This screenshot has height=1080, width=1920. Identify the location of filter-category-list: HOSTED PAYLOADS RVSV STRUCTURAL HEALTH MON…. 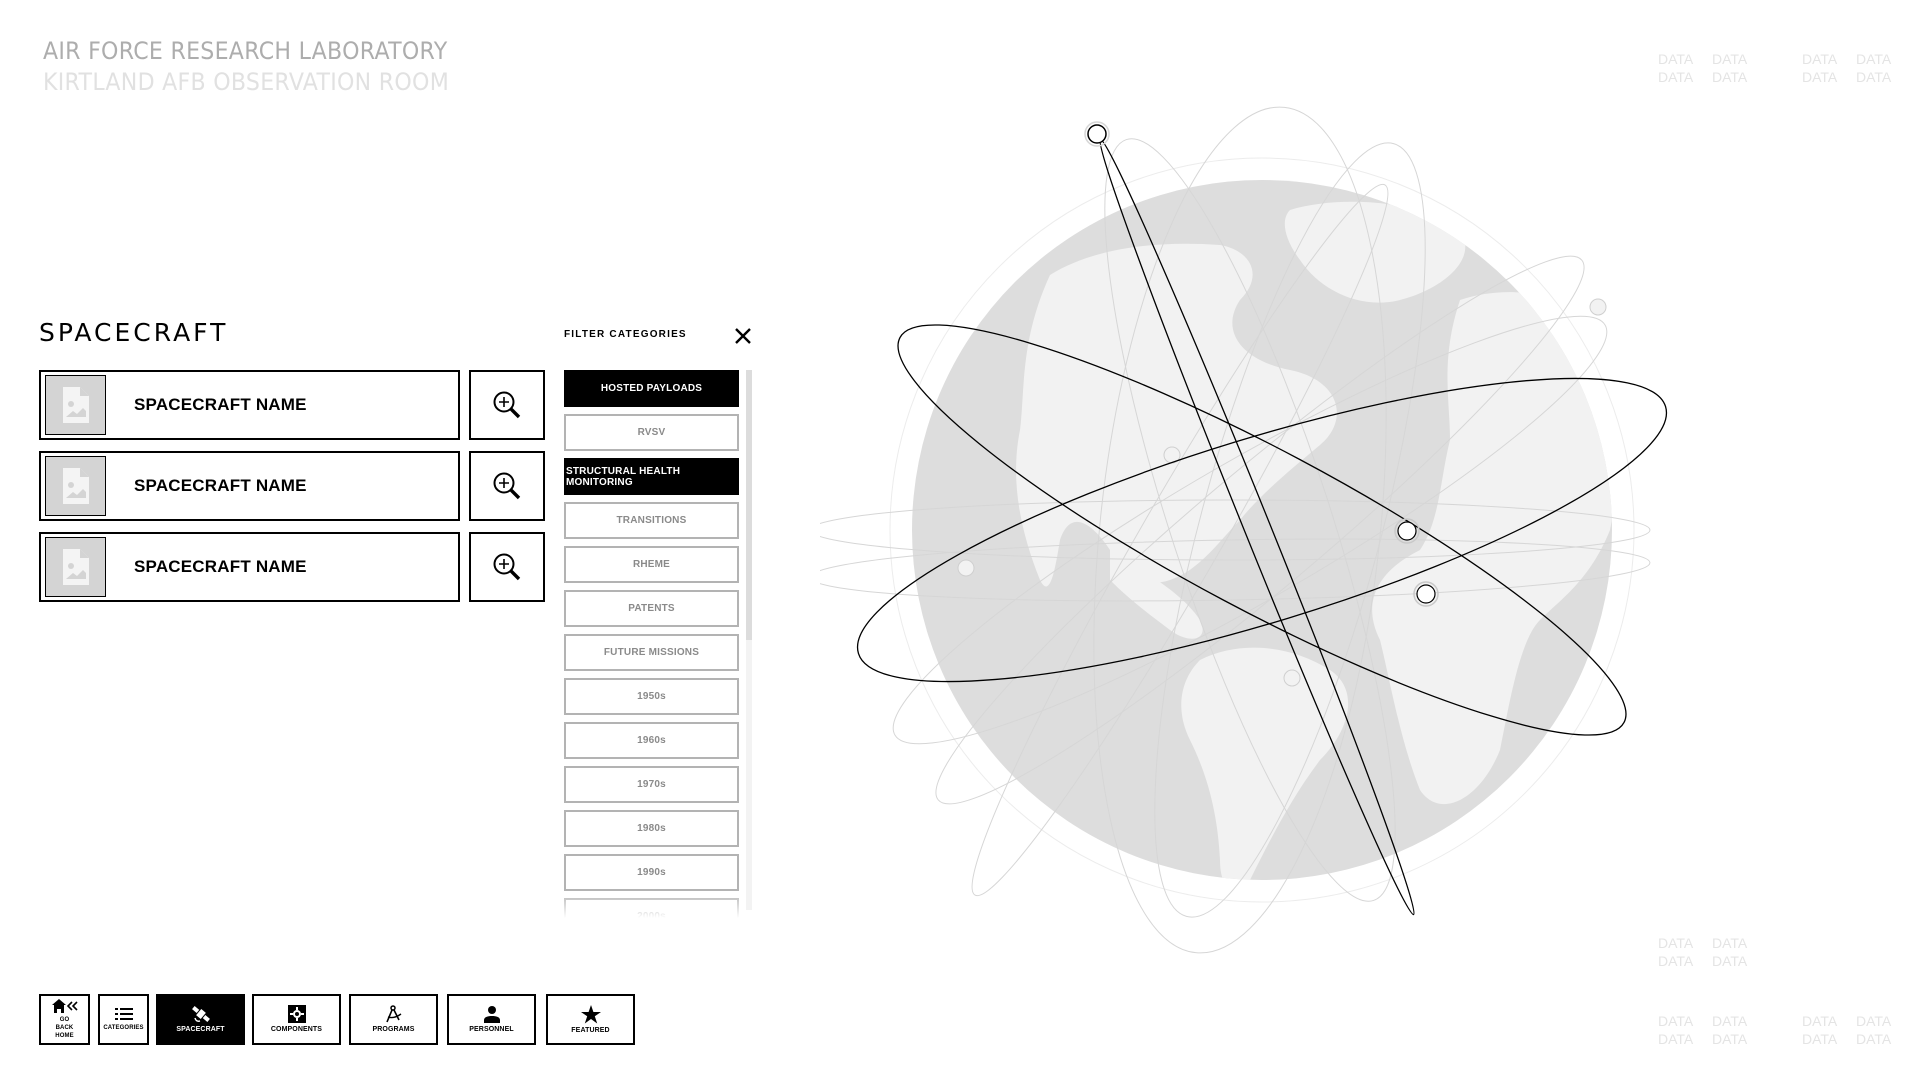
(652, 644).